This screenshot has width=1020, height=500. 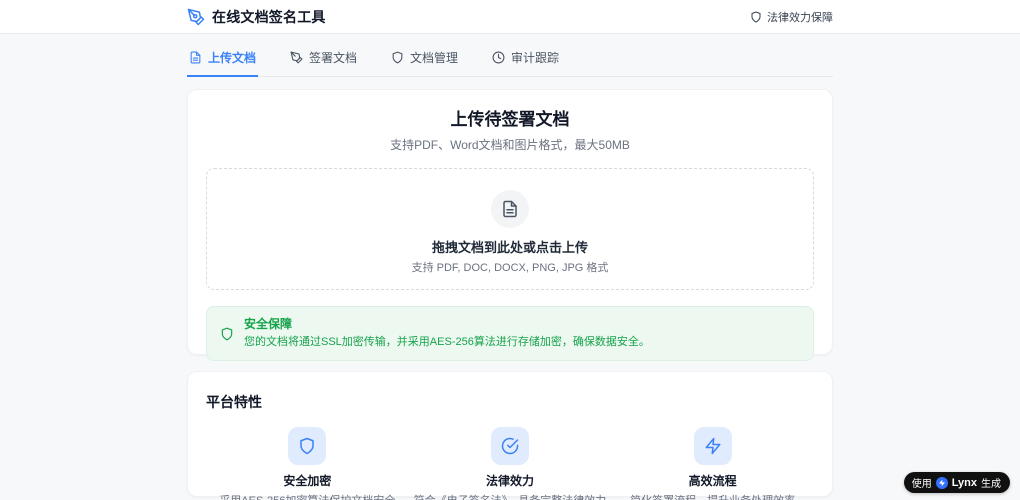 I want to click on legal-guarantee-label: 法律效力保障, so click(x=800, y=17).